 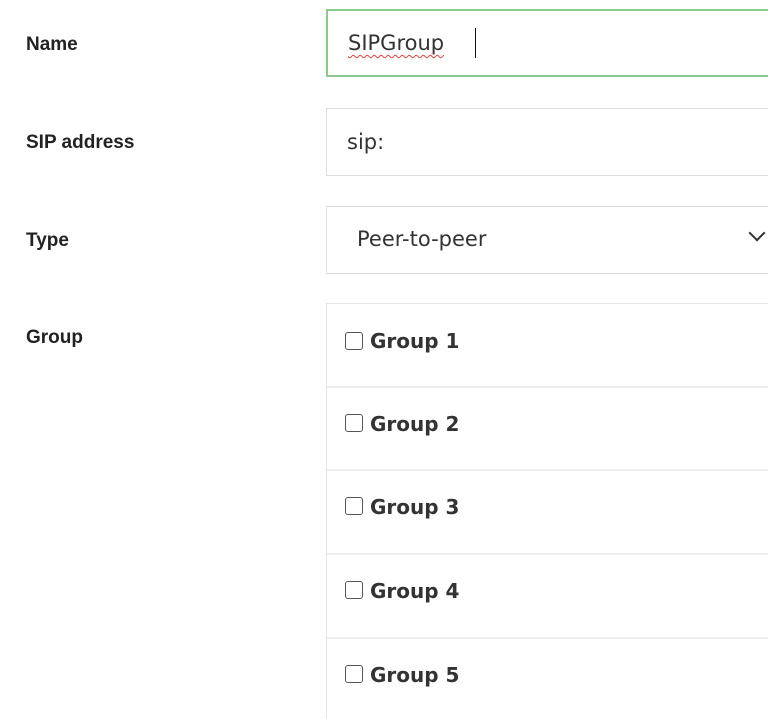 I want to click on name-label: Name, so click(x=52, y=44).